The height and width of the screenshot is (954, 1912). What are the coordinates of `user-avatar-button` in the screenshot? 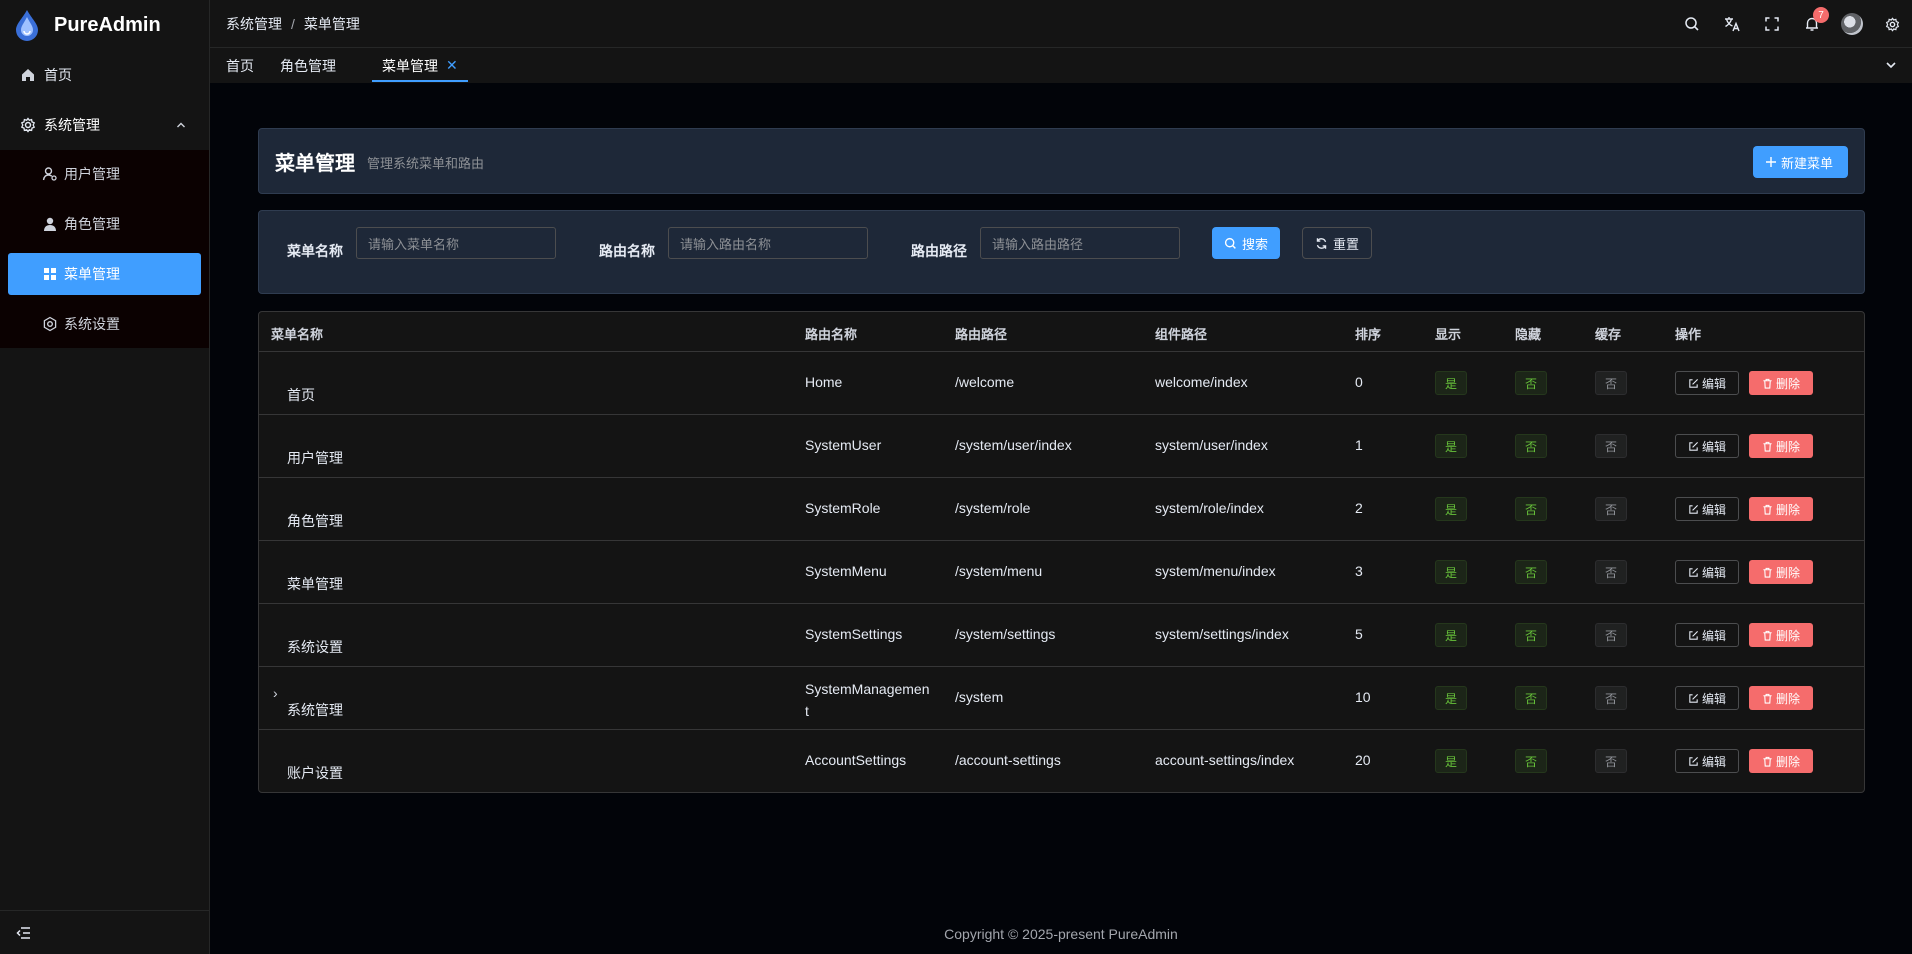 It's located at (1852, 24).